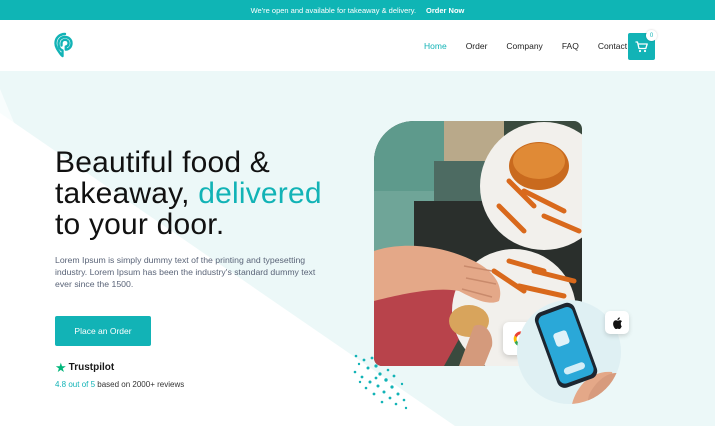 Image resolution: width=715 pixels, height=426 pixels. Describe the element at coordinates (140, 224) in the screenshot. I see `headline-line-3: to your door.` at that location.